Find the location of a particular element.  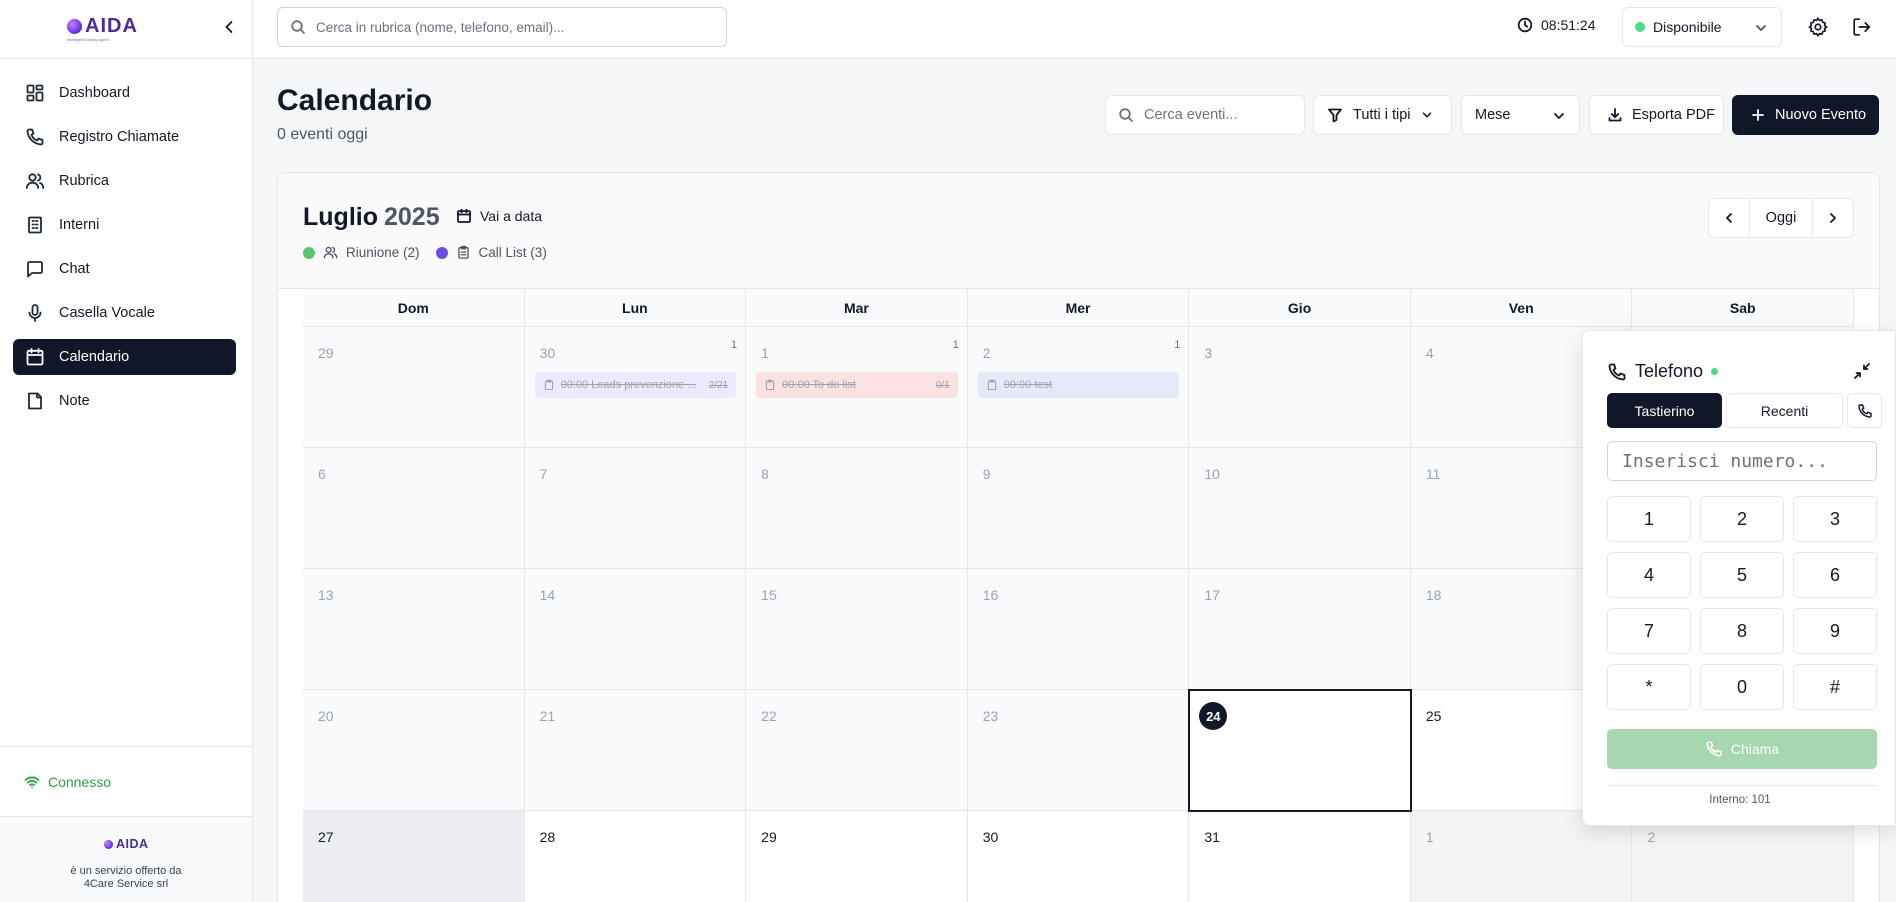

goto-date-button: Vai a data is located at coordinates (499, 216).